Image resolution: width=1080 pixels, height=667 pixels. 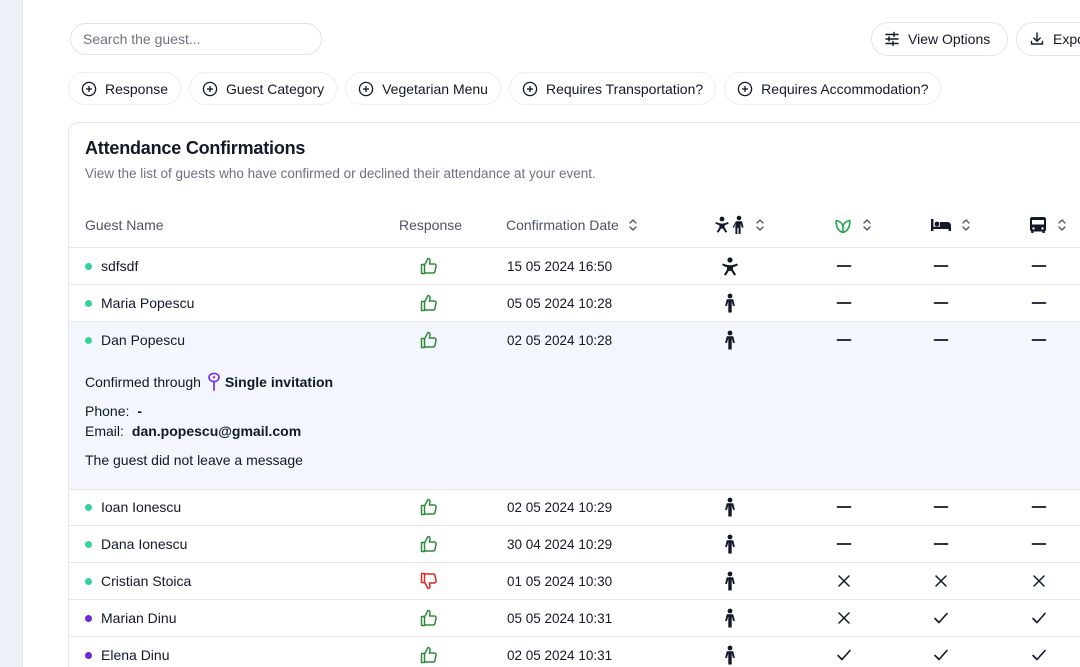 What do you see at coordinates (560, 544) in the screenshot?
I see `confirmation-date: 30 04 2024 10:29` at bounding box center [560, 544].